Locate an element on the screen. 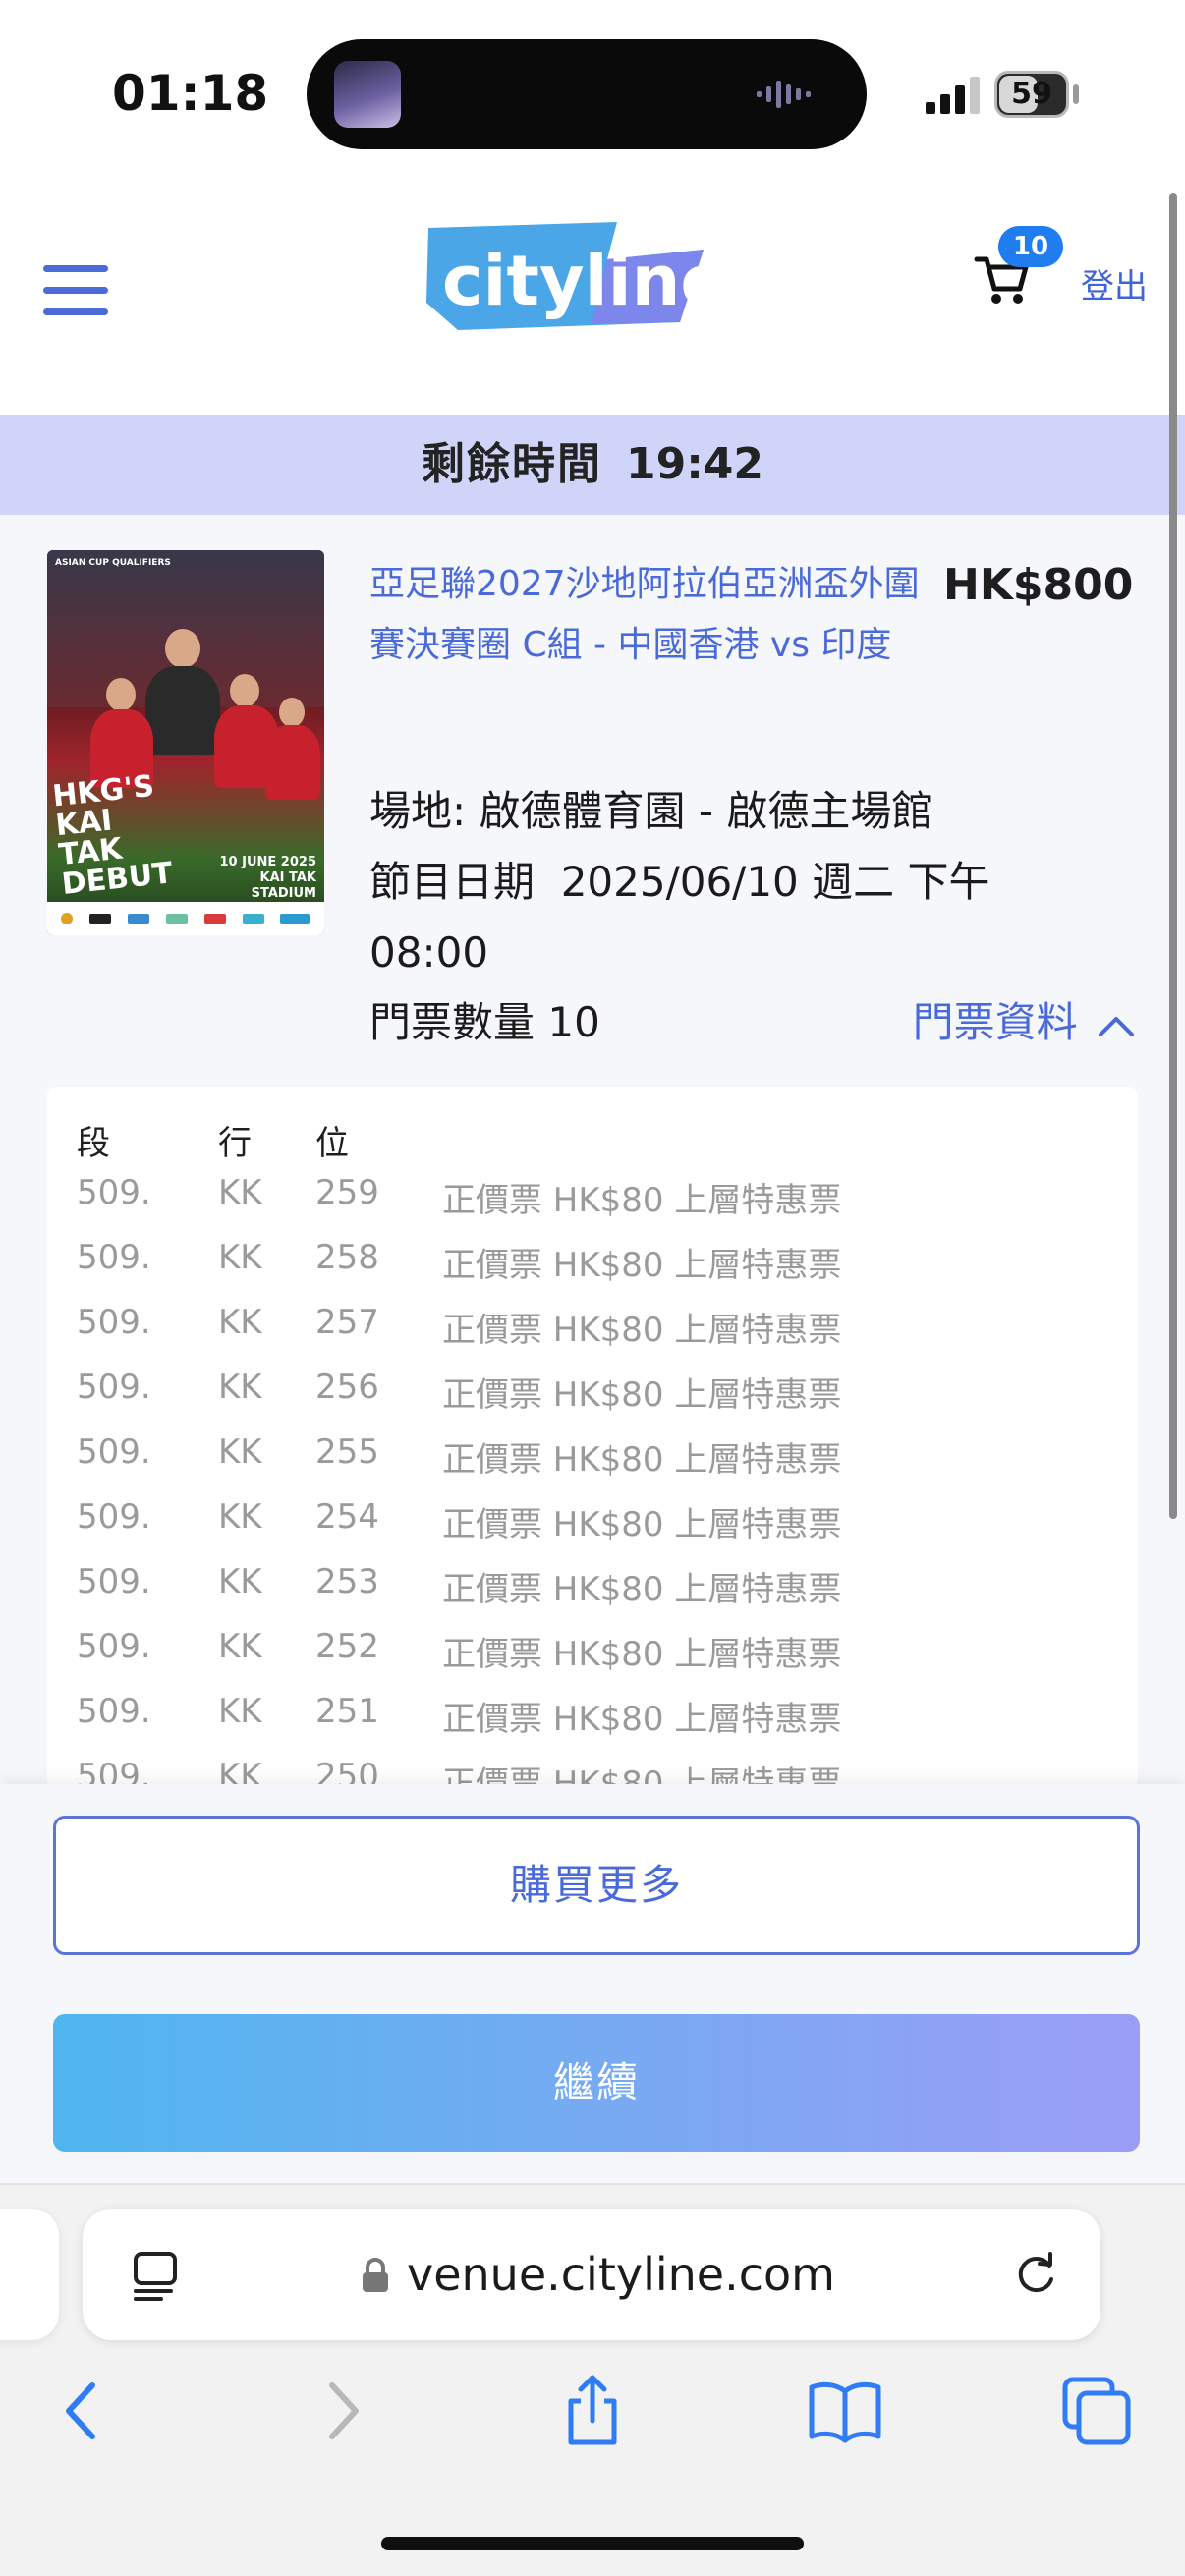 This screenshot has width=1185, height=2576. ticket-seat: 252 is located at coordinates (347, 1646).